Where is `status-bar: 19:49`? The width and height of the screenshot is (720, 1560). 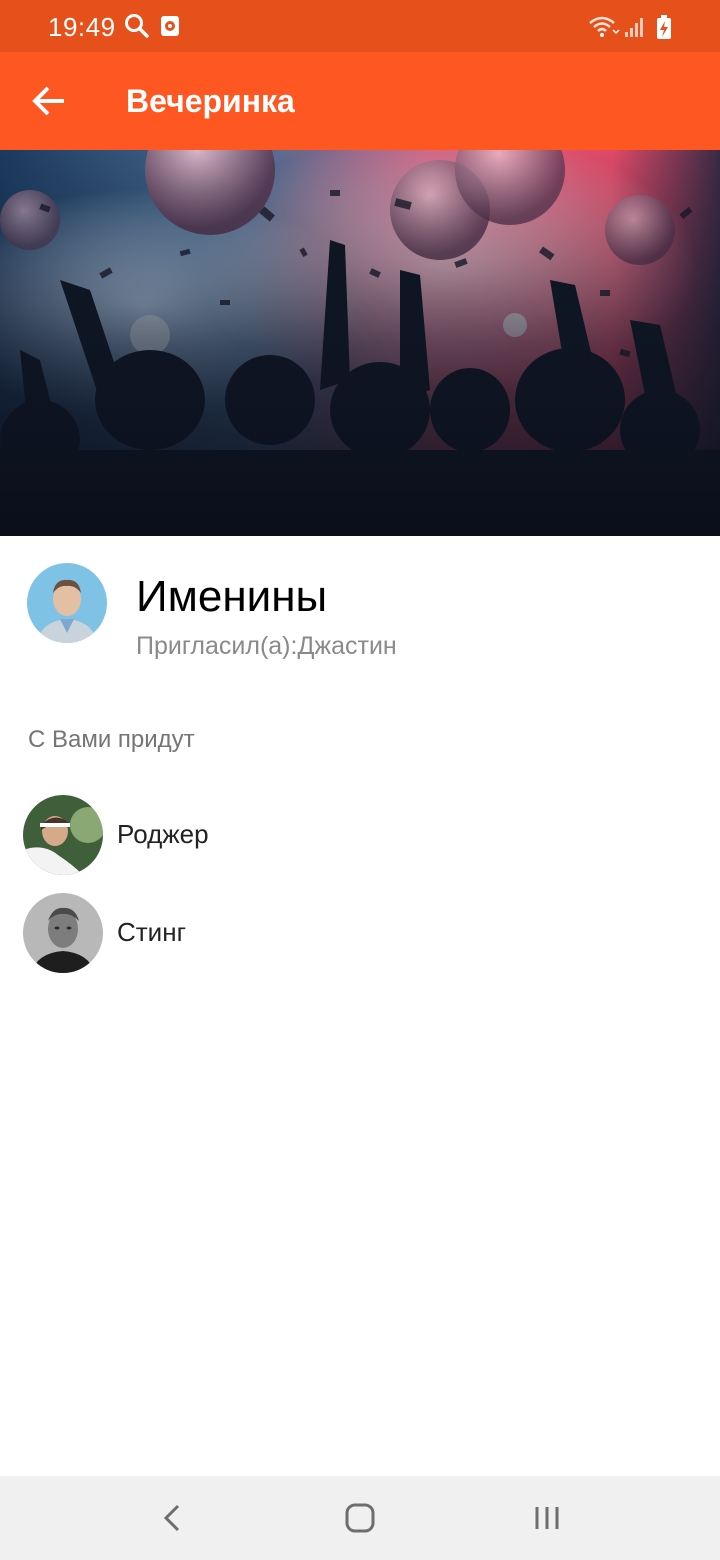 status-bar: 19:49 is located at coordinates (360, 26).